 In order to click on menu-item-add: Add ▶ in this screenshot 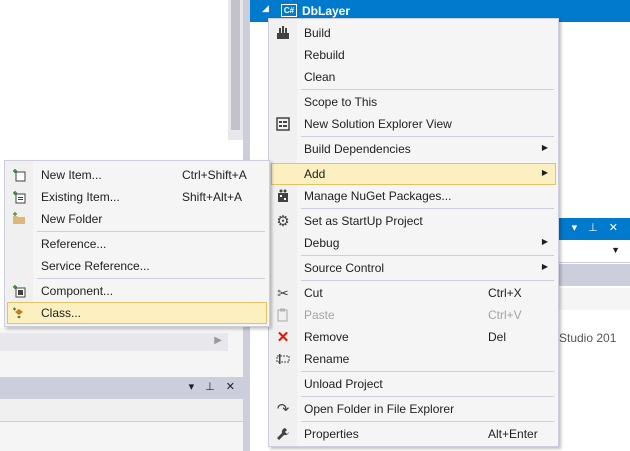, I will do `click(413, 174)`.